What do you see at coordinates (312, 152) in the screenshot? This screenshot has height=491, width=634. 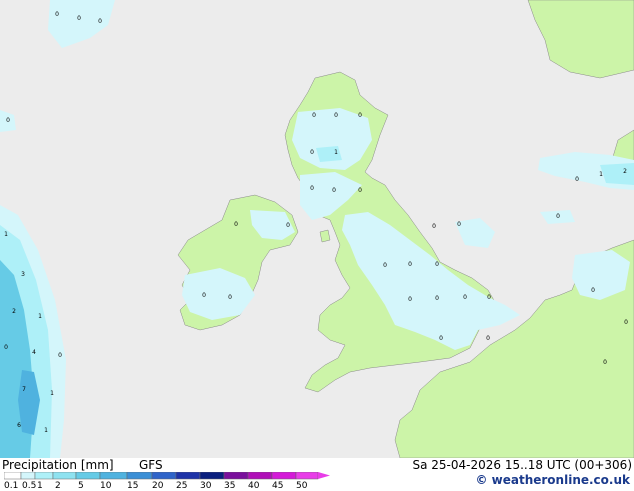 I see `val-scot-4: 0` at bounding box center [312, 152].